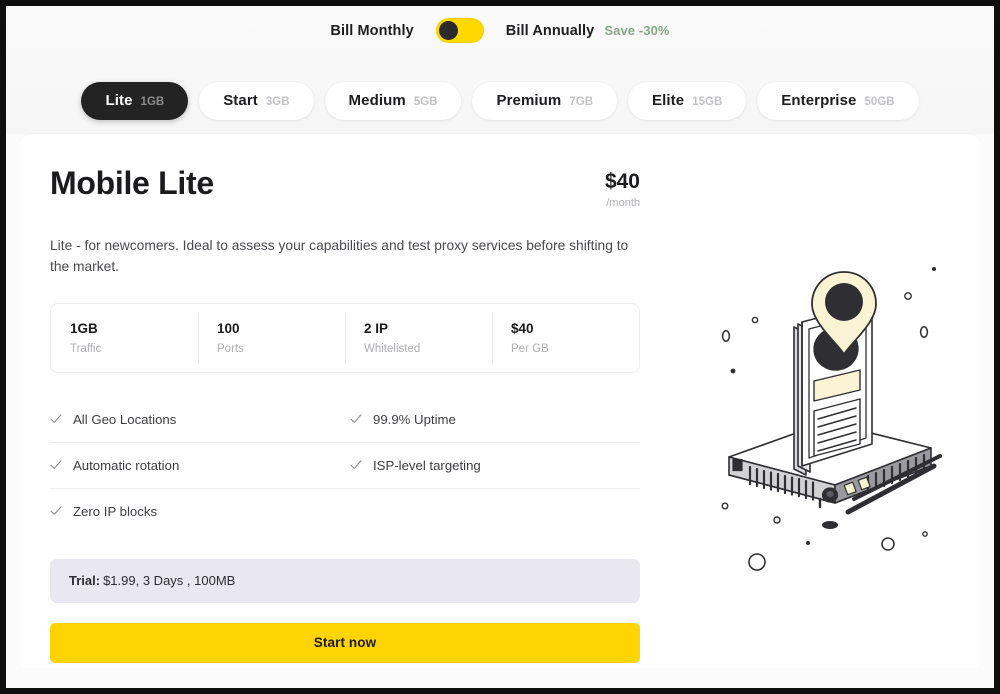 This screenshot has height=694, width=1000. Describe the element at coordinates (119, 100) in the screenshot. I see `tab-label: Lite` at that location.